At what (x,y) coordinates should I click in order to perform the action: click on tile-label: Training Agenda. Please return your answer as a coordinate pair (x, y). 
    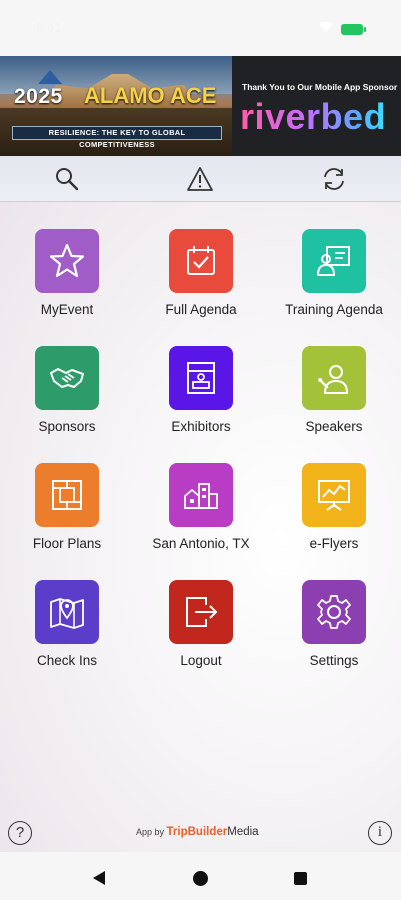
    Looking at the image, I should click on (334, 309).